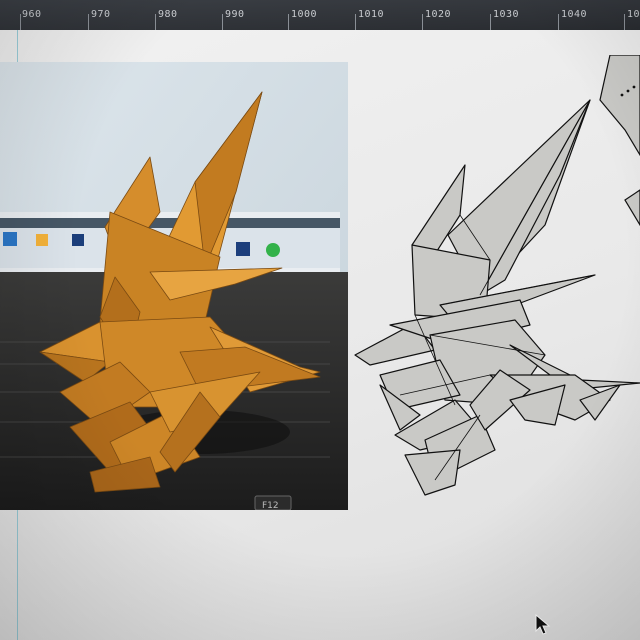  I want to click on ruler-label: 1000, so click(304, 14).